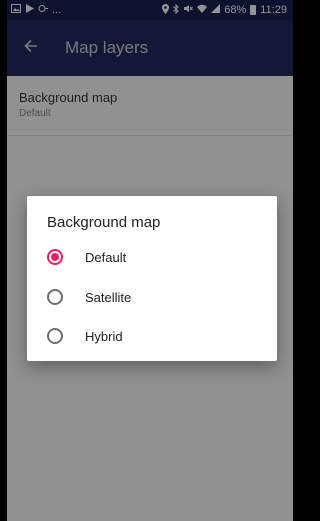  What do you see at coordinates (157, 257) in the screenshot?
I see `option-default: Default` at bounding box center [157, 257].